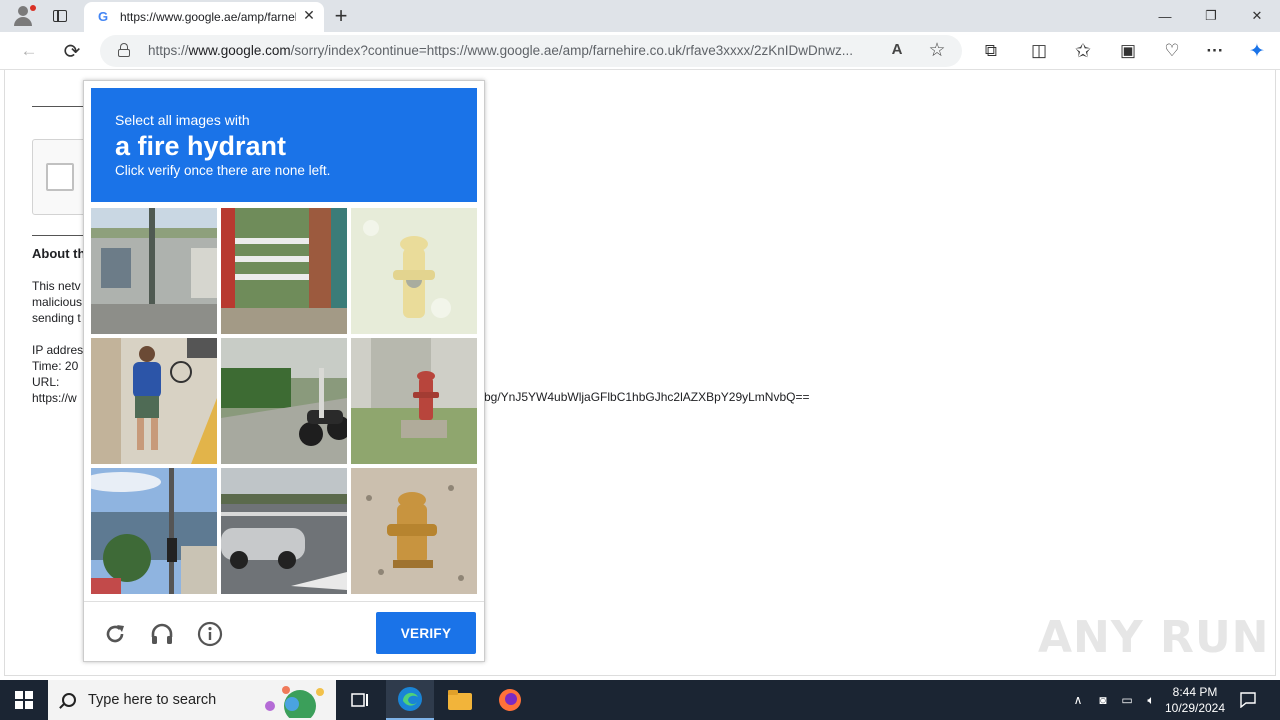 The height and width of the screenshot is (720, 1280). I want to click on favorites-icon: ✩, so click(1083, 51).